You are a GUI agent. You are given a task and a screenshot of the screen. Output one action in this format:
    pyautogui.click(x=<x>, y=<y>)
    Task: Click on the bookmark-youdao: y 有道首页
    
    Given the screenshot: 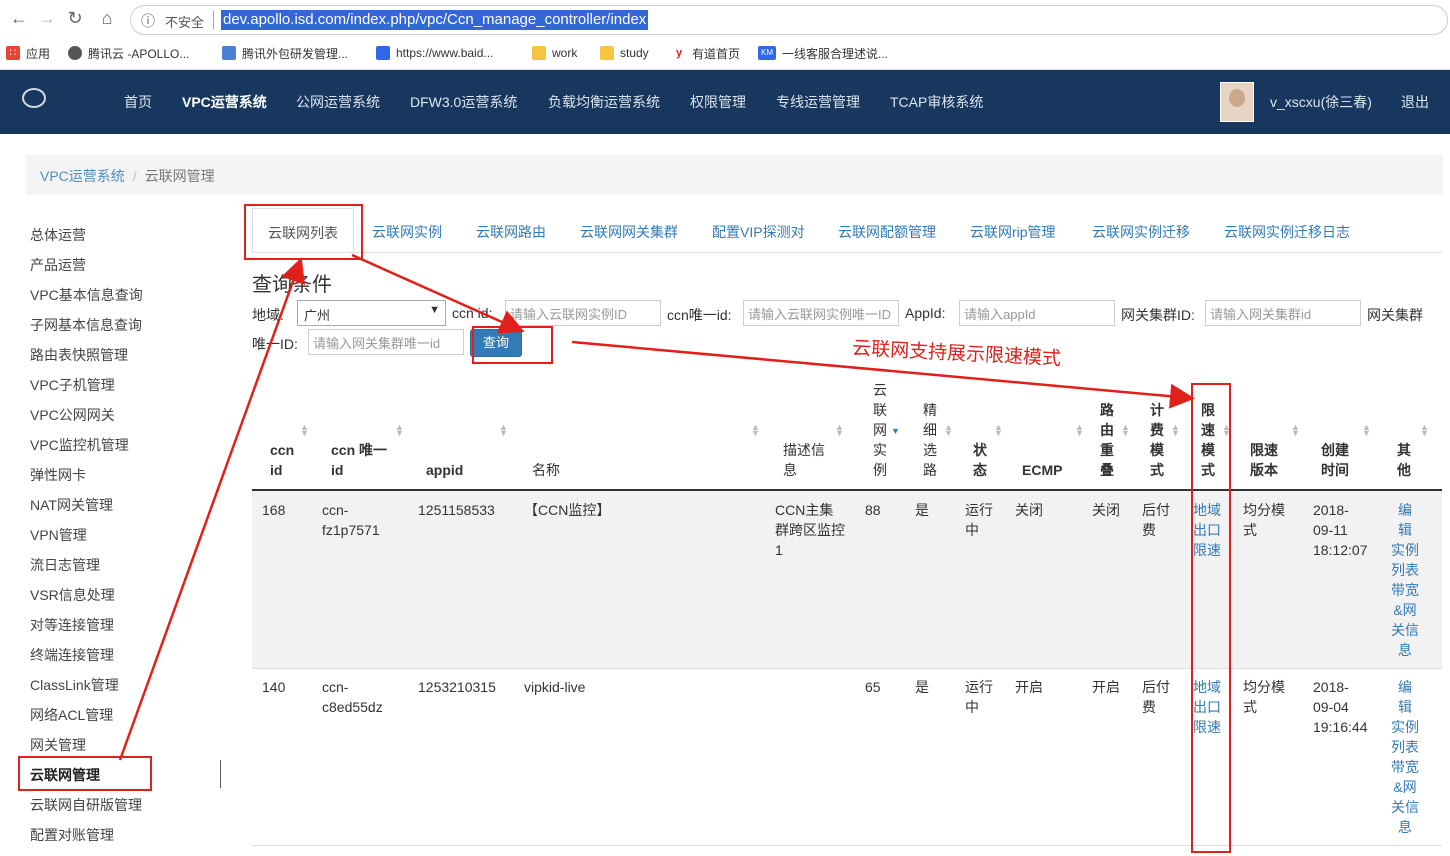 What is the action you would take?
    pyautogui.click(x=706, y=53)
    